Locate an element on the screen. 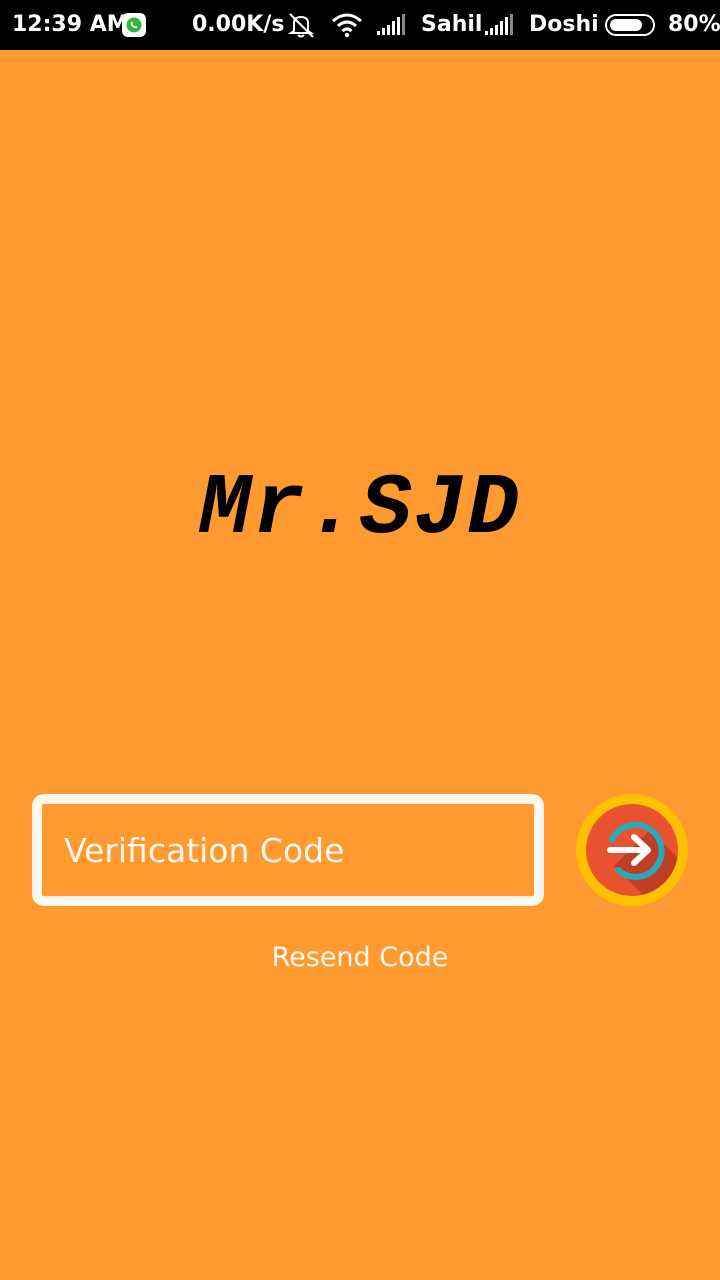 The height and width of the screenshot is (1280, 720). status-bar: 12:39 AM 0.00K/s Sahil Doshi 80% is located at coordinates (360, 25).